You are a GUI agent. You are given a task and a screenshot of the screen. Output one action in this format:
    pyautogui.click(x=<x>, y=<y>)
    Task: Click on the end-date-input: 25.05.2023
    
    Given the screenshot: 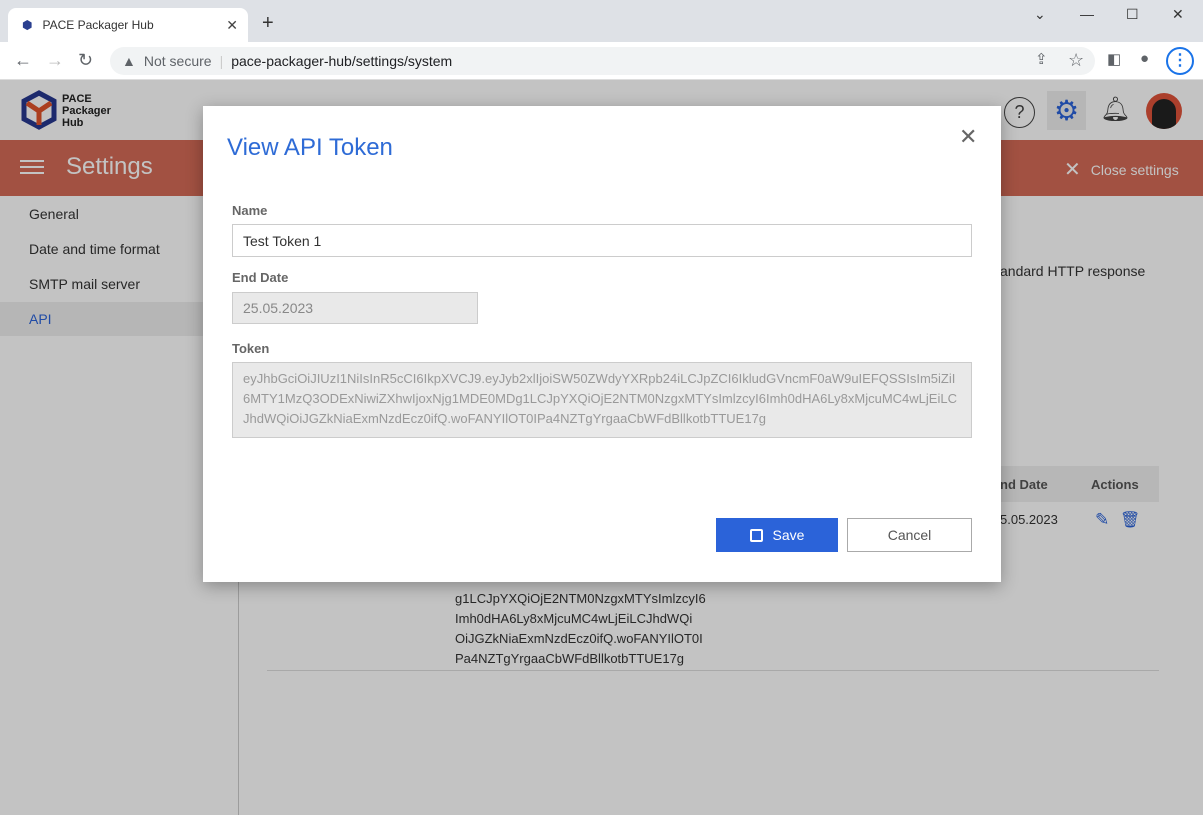 What is the action you would take?
    pyautogui.click(x=355, y=308)
    